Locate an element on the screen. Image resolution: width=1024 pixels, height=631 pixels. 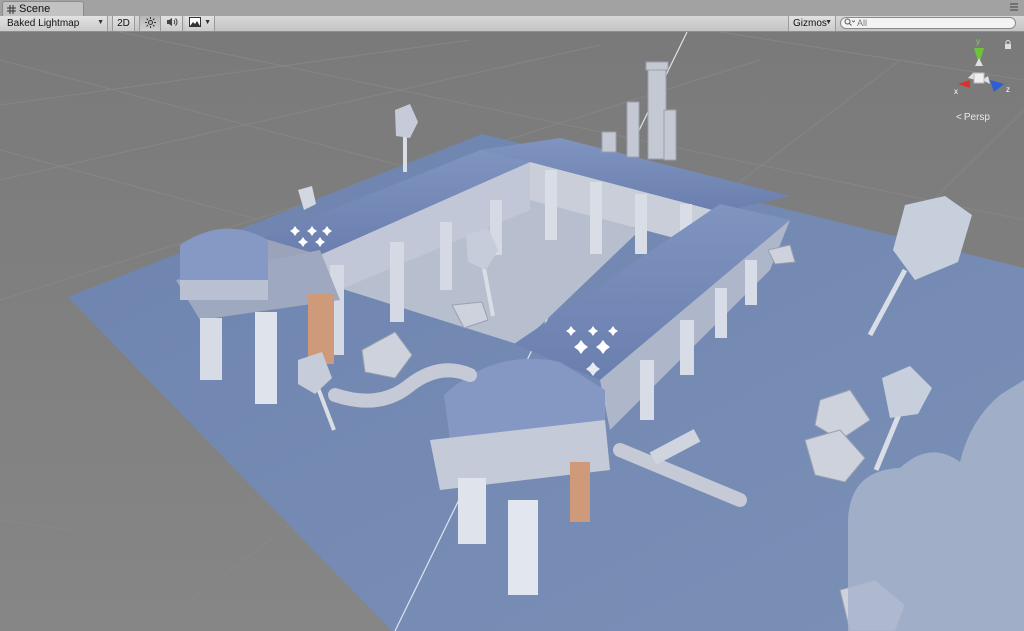
scene-toolbar: Baked Lightmap ▼ 2D ▼ Gizmos ▼ All is located at coordinates (512, 24).